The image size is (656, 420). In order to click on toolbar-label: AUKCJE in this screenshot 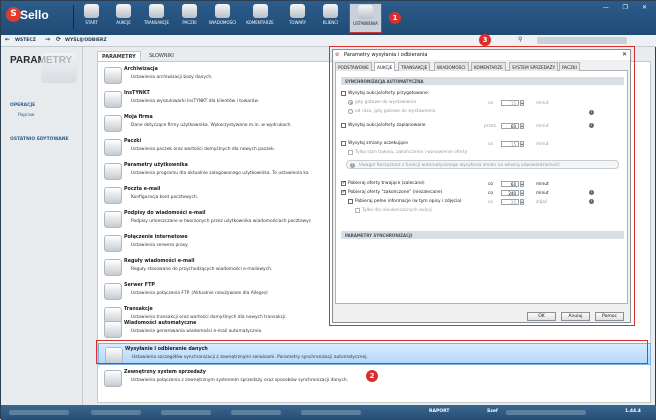, I will do `click(123, 22)`.